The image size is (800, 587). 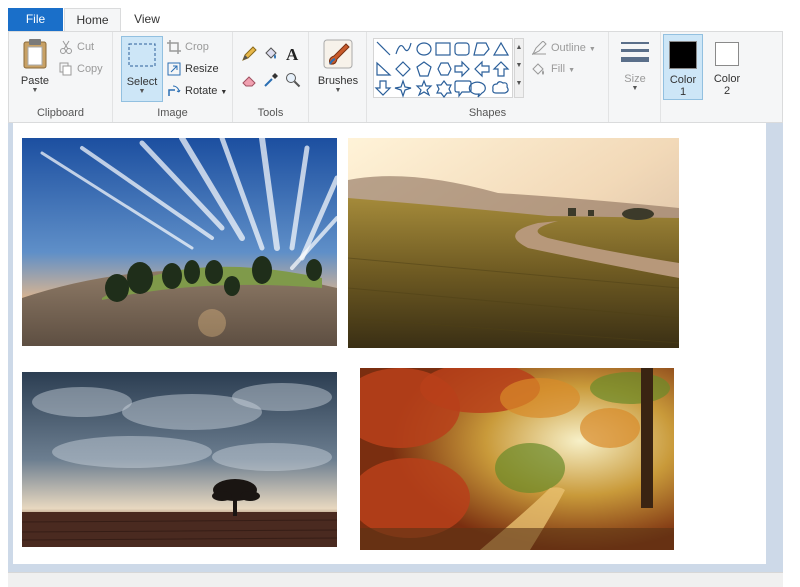 What do you see at coordinates (592, 49) in the screenshot?
I see `outline-dropdown-icon: ▼` at bounding box center [592, 49].